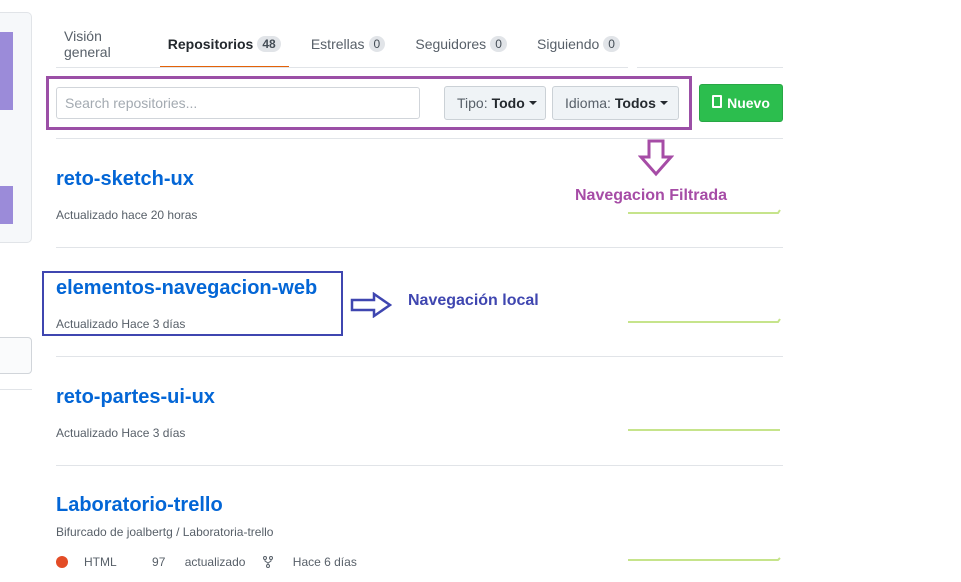  Describe the element at coordinates (127, 215) in the screenshot. I see `repo-updated: Actualizado hace 20 horas` at that location.